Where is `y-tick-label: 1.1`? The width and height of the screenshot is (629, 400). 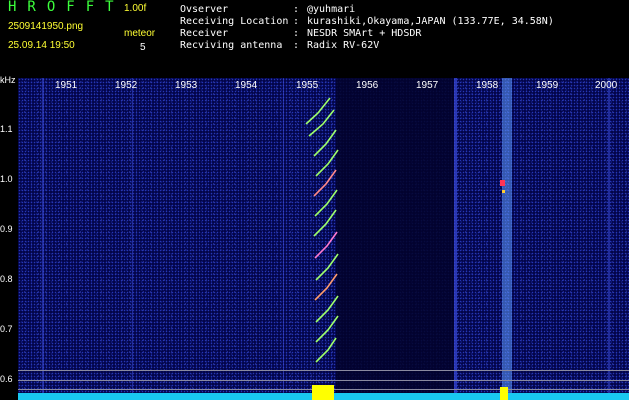
y-tick-label: 1.1 is located at coordinates (6, 129).